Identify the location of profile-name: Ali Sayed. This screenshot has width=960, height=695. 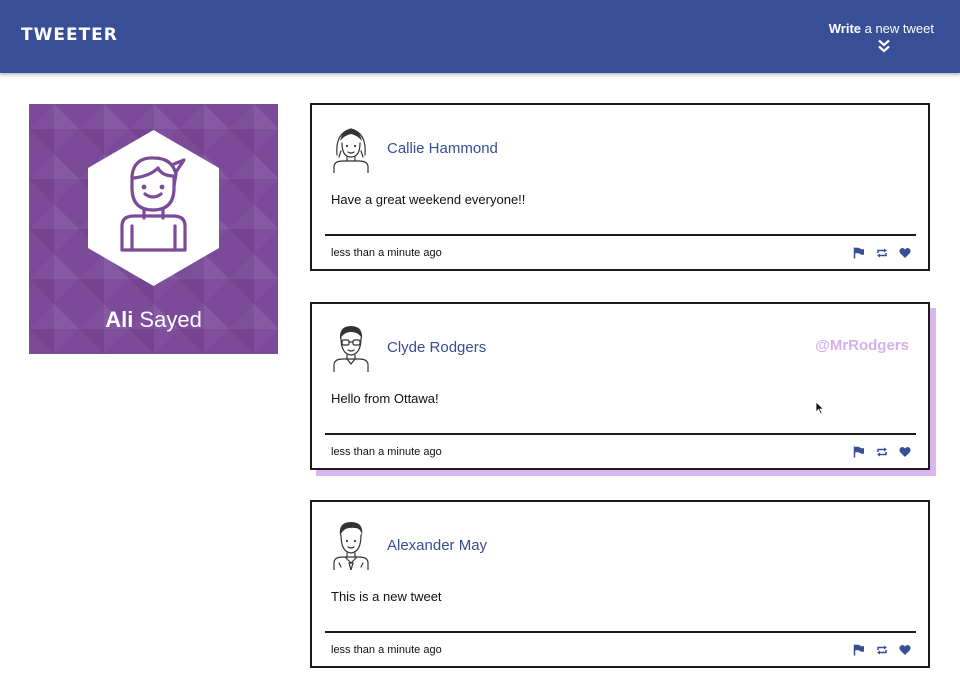
(153, 320).